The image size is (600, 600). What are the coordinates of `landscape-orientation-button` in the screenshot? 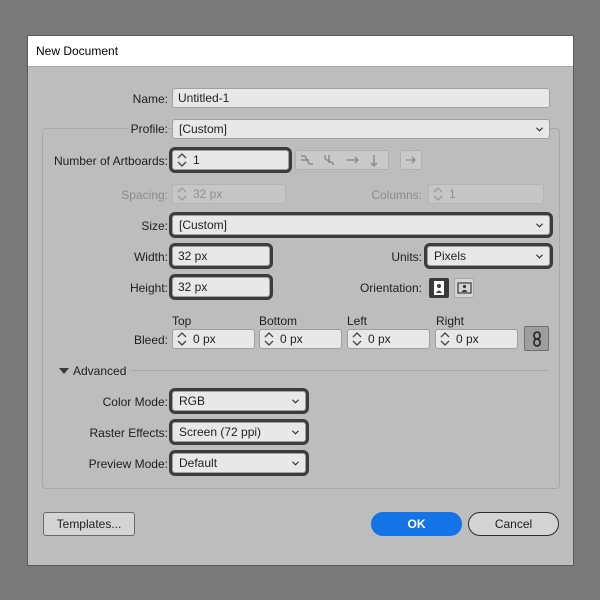 It's located at (464, 288).